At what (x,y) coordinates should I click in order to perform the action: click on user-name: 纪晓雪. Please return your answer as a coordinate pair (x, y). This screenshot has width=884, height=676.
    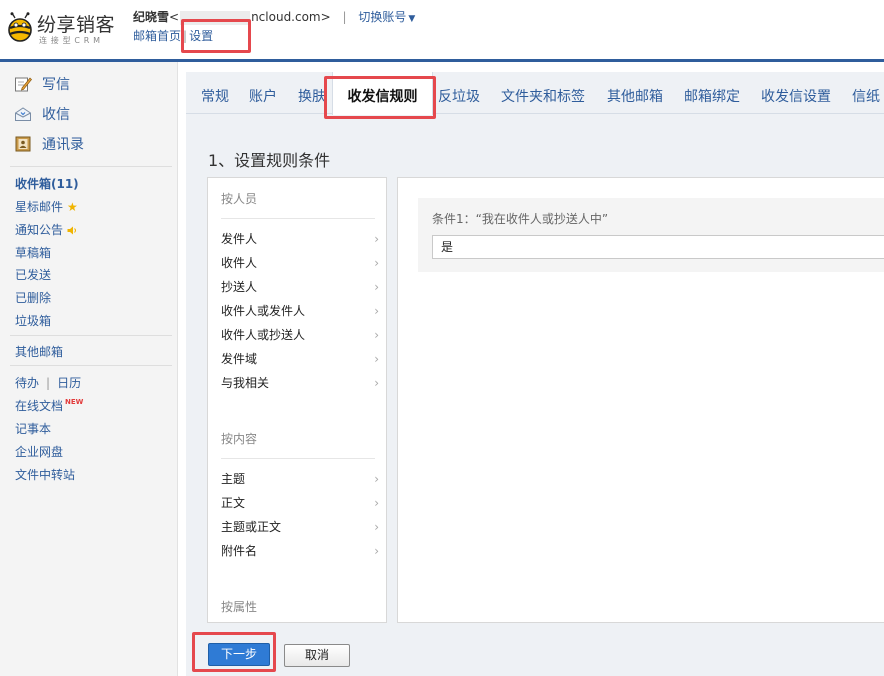
    Looking at the image, I should click on (151, 17).